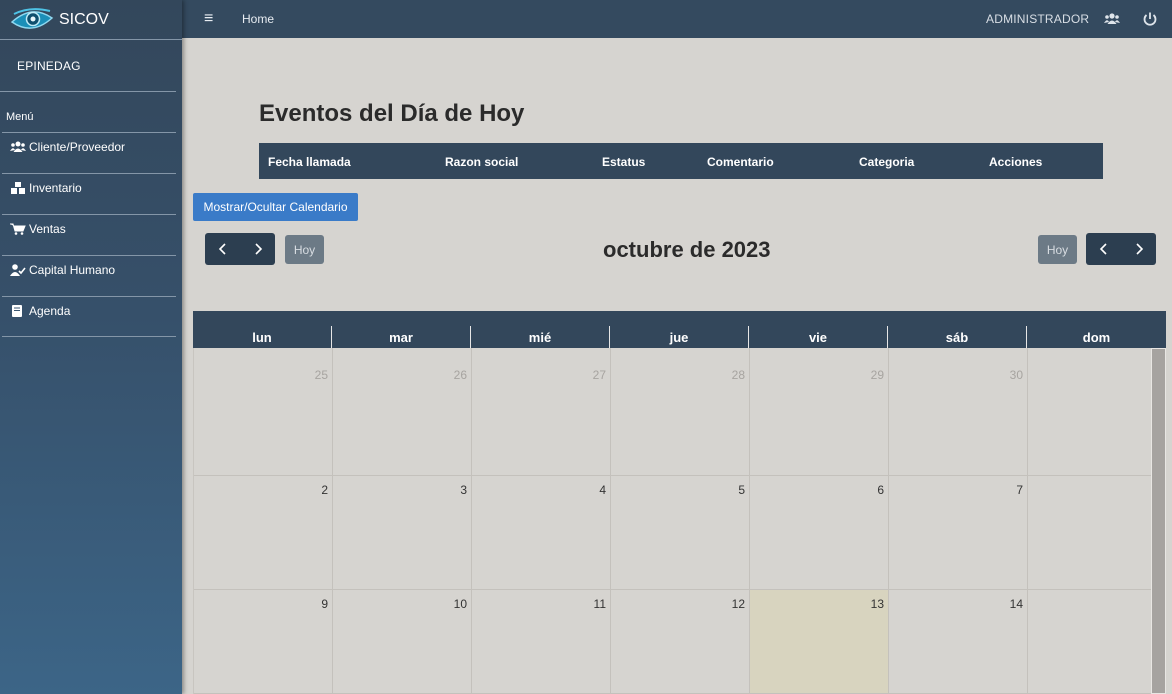 The height and width of the screenshot is (694, 1172). I want to click on day-number: 13, so click(877, 604).